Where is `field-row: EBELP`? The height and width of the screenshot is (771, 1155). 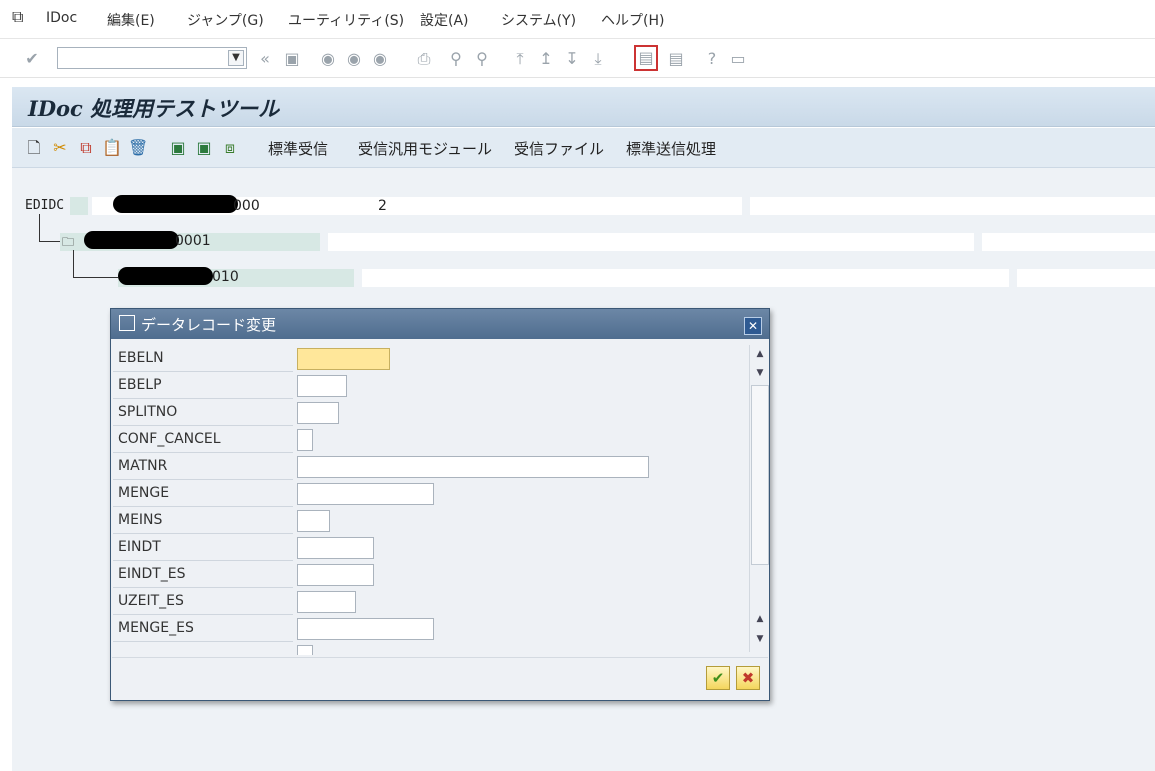
field-row: EBELP is located at coordinates (203, 385).